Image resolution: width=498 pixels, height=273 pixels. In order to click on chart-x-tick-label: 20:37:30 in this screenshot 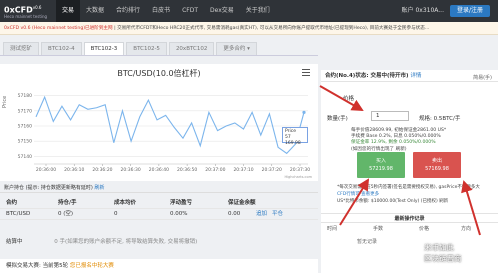, I will do `click(300, 170)`.